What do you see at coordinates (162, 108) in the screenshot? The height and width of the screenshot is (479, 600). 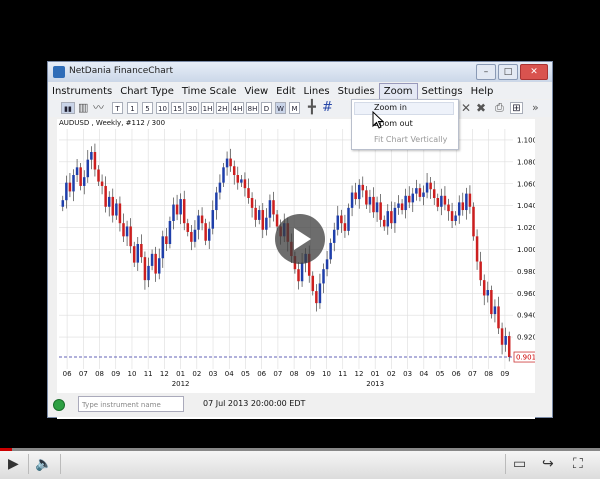 I see `scale-button-10: 10` at bounding box center [162, 108].